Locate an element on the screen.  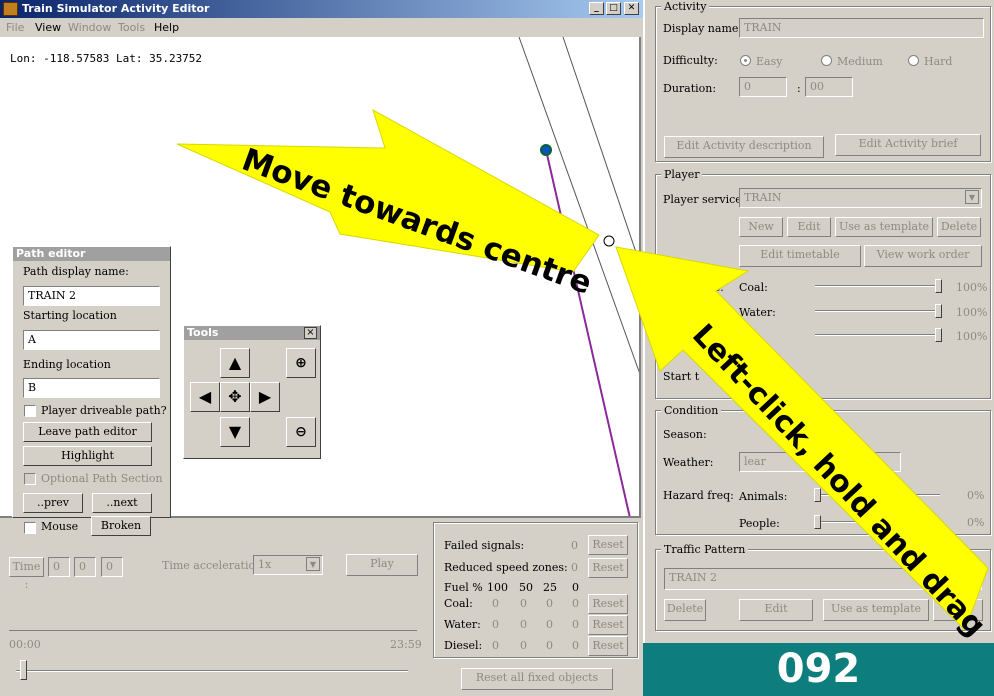
edit-activity-description-button: Edit Activity description is located at coordinates (744, 147).